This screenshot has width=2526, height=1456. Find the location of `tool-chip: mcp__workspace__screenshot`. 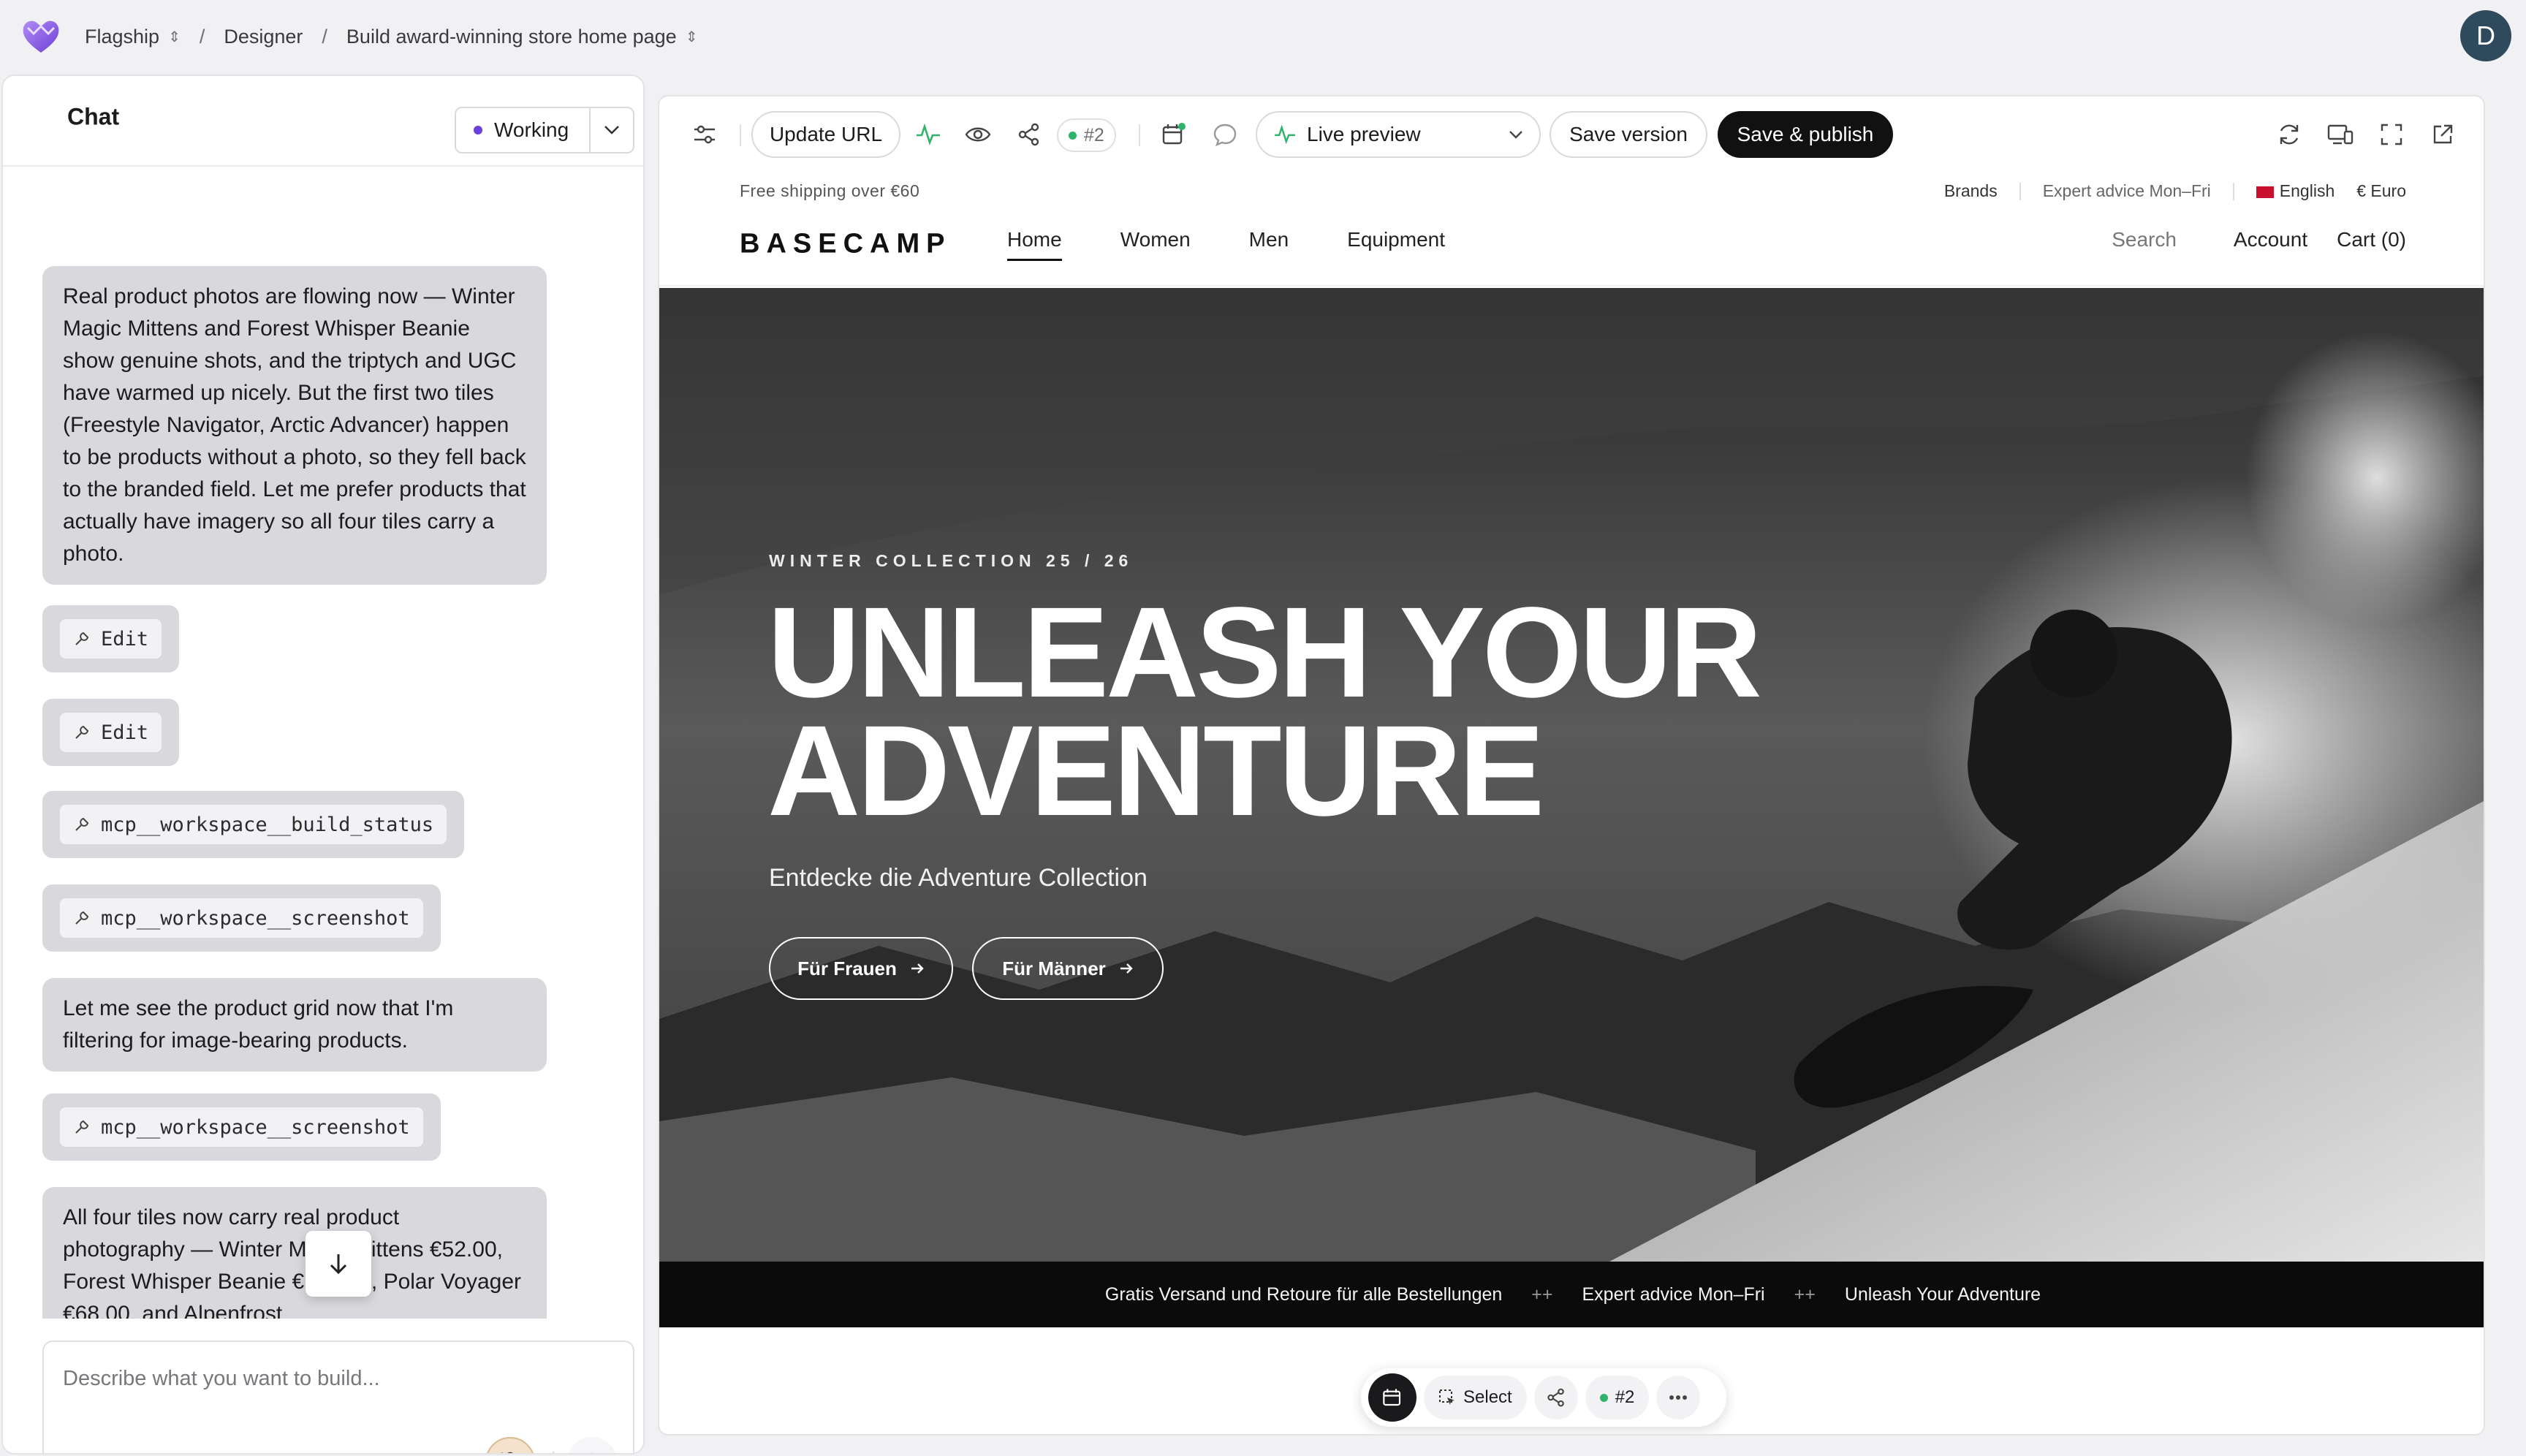

tool-chip: mcp__workspace__screenshot is located at coordinates (241, 1127).